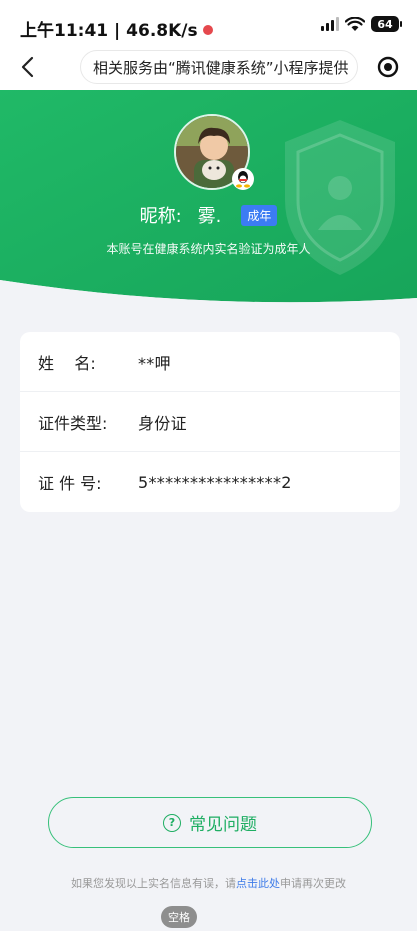  What do you see at coordinates (215, 482) in the screenshot?
I see `id-number-value: 5****************2` at bounding box center [215, 482].